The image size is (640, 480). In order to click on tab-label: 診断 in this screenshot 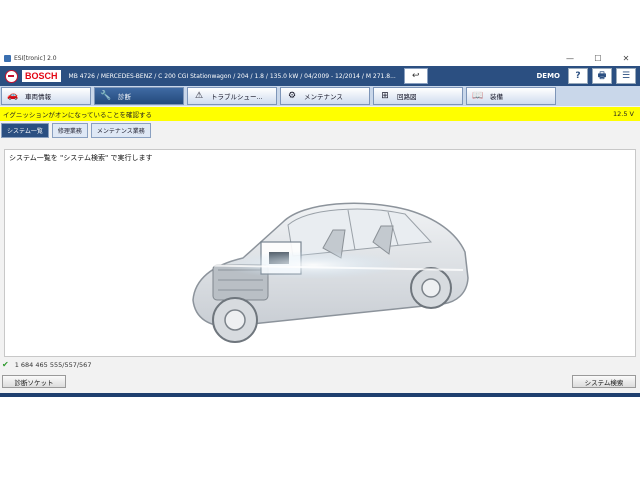, I will do `click(124, 97)`.